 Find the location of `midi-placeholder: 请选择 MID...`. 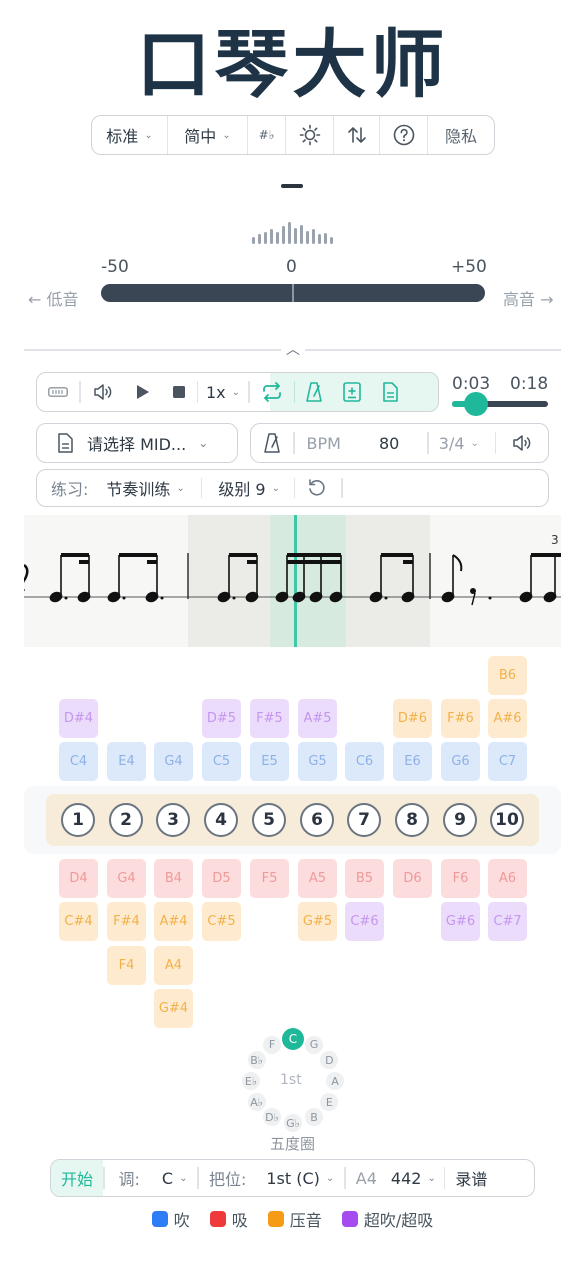

midi-placeholder: 请选择 MID... is located at coordinates (137, 444).